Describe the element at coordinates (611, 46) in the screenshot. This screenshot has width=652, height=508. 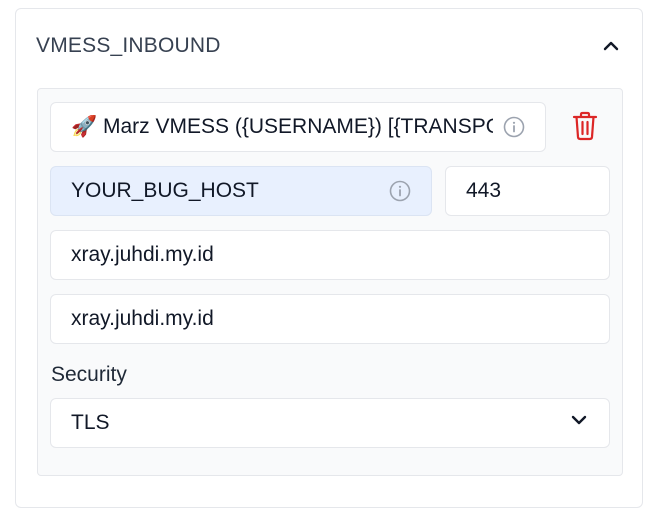
I see `chevron-up-icon` at that location.